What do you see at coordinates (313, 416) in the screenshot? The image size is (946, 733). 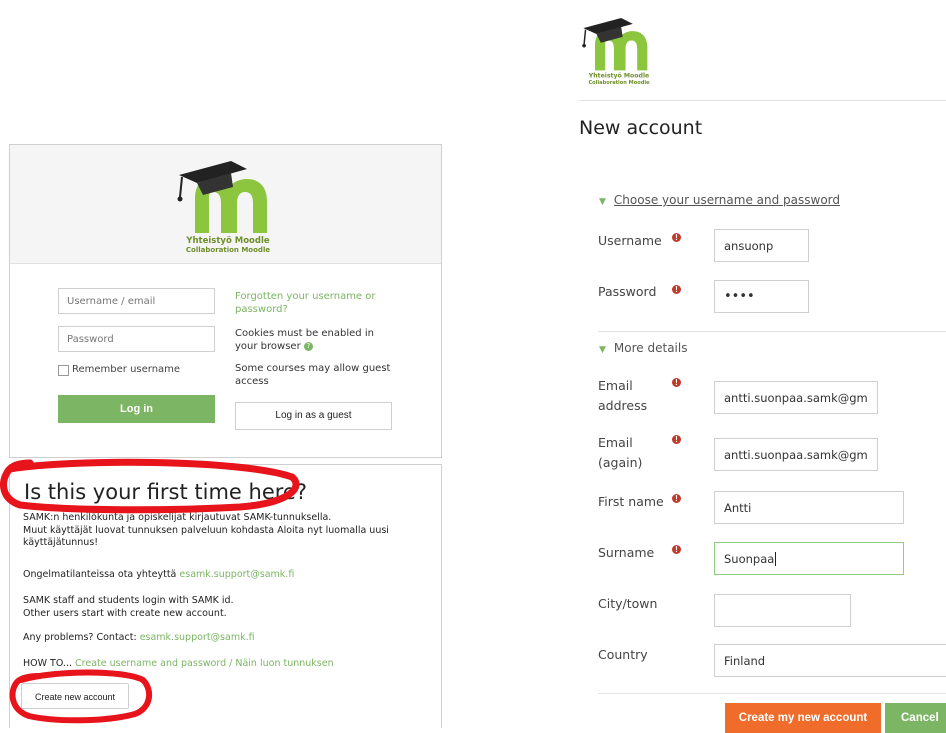 I see `guest-login-button: Log in as a guest` at bounding box center [313, 416].